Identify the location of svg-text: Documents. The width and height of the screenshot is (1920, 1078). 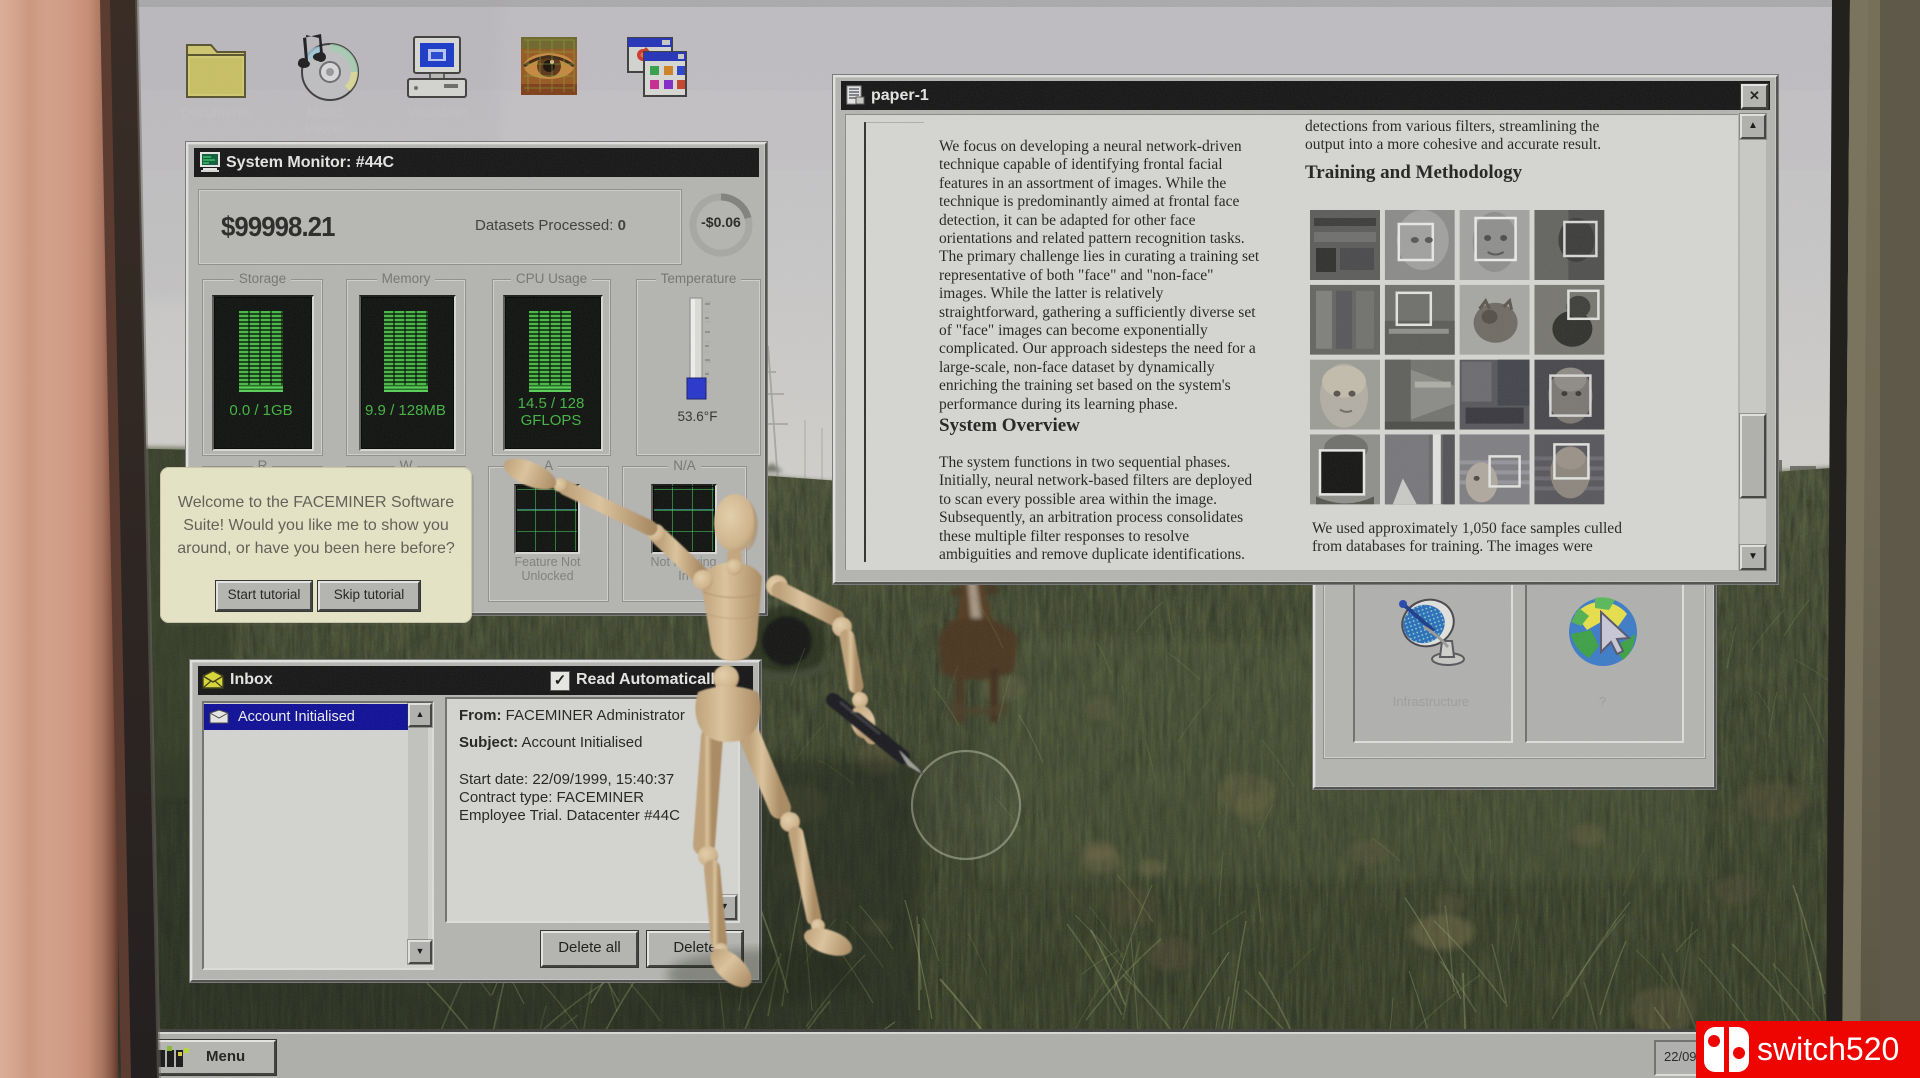
(216, 112).